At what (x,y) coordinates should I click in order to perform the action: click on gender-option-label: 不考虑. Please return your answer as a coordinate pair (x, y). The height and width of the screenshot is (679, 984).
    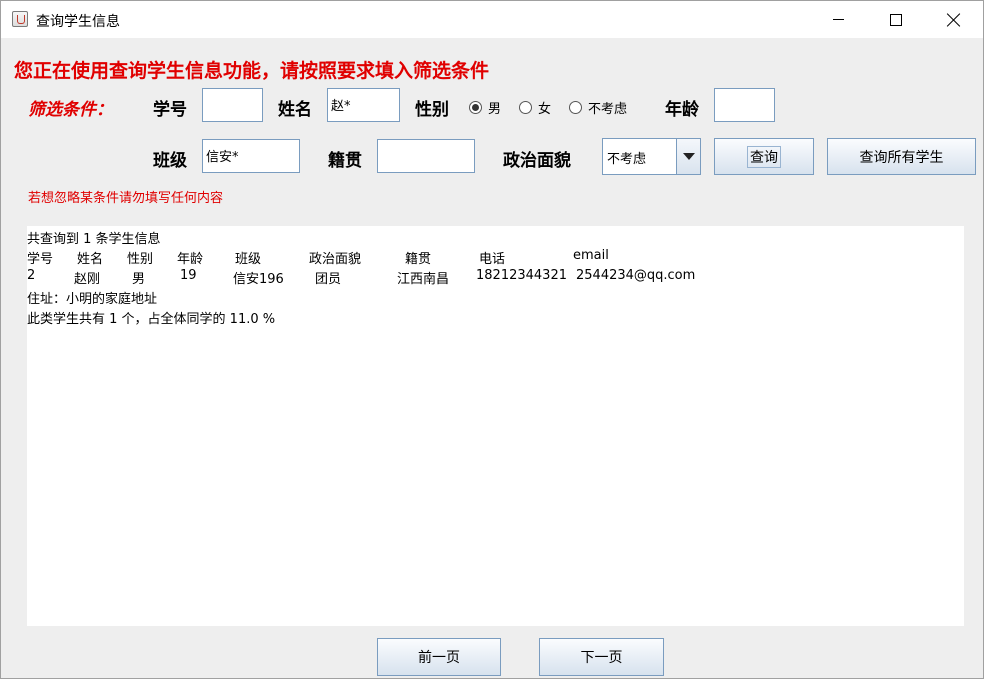
    Looking at the image, I should click on (608, 109).